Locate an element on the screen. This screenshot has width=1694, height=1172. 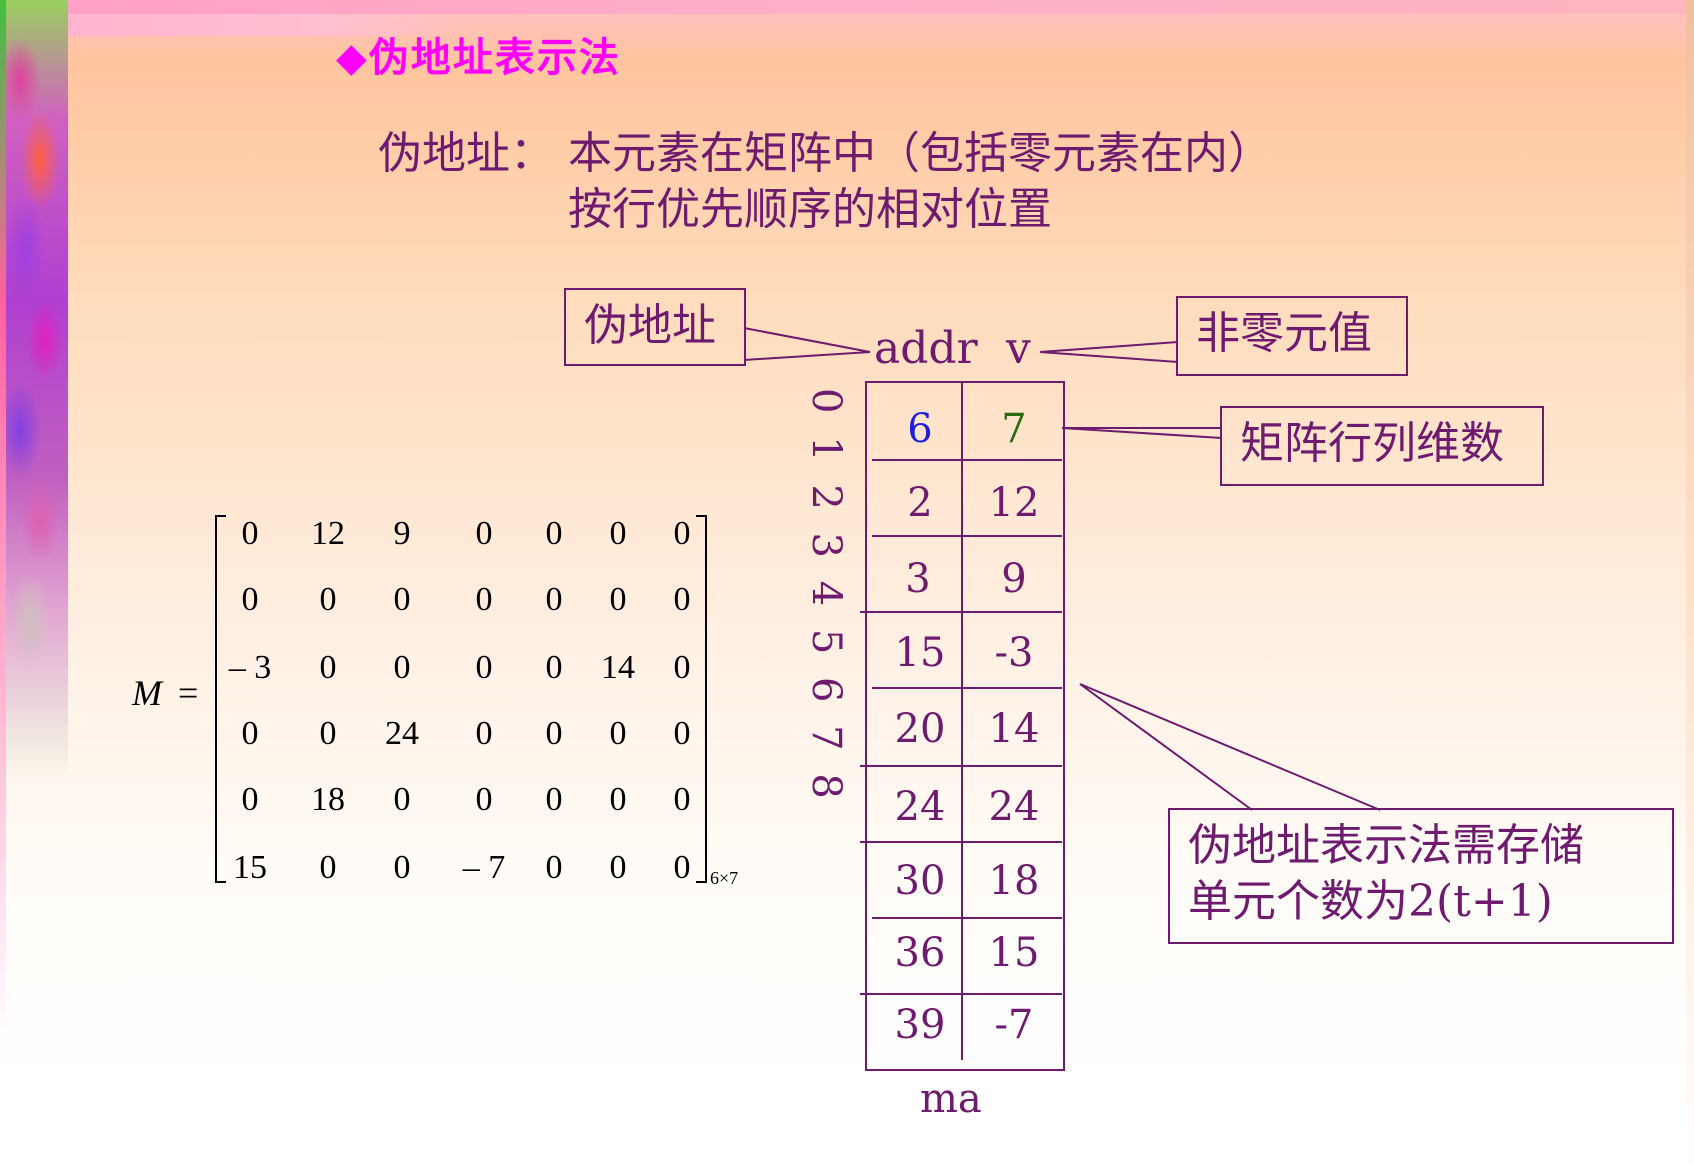
callout-nonzero-value-label: 非零元值 is located at coordinates (1284, 333).